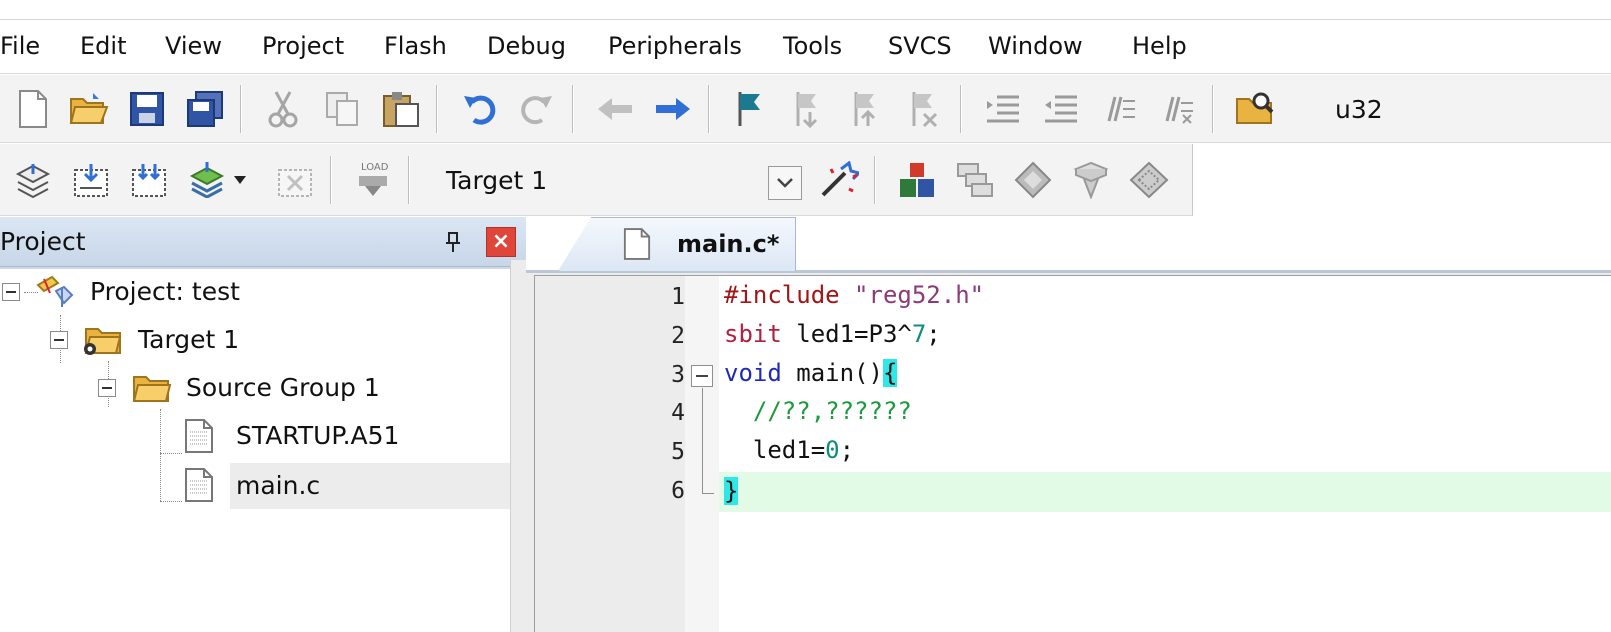 The width and height of the screenshot is (1611, 632). I want to click on comment-icon, so click(1119, 109).